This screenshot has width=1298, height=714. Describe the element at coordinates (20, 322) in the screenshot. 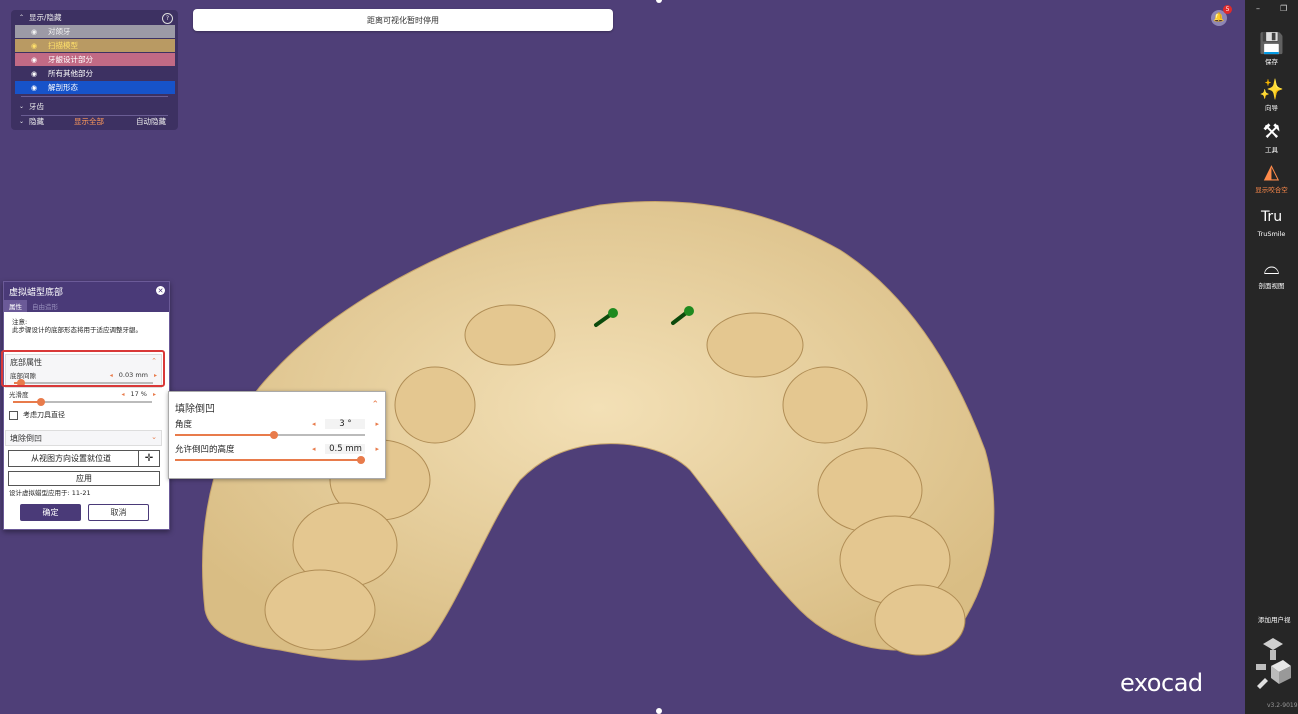

I see `note-title: 注意:` at that location.